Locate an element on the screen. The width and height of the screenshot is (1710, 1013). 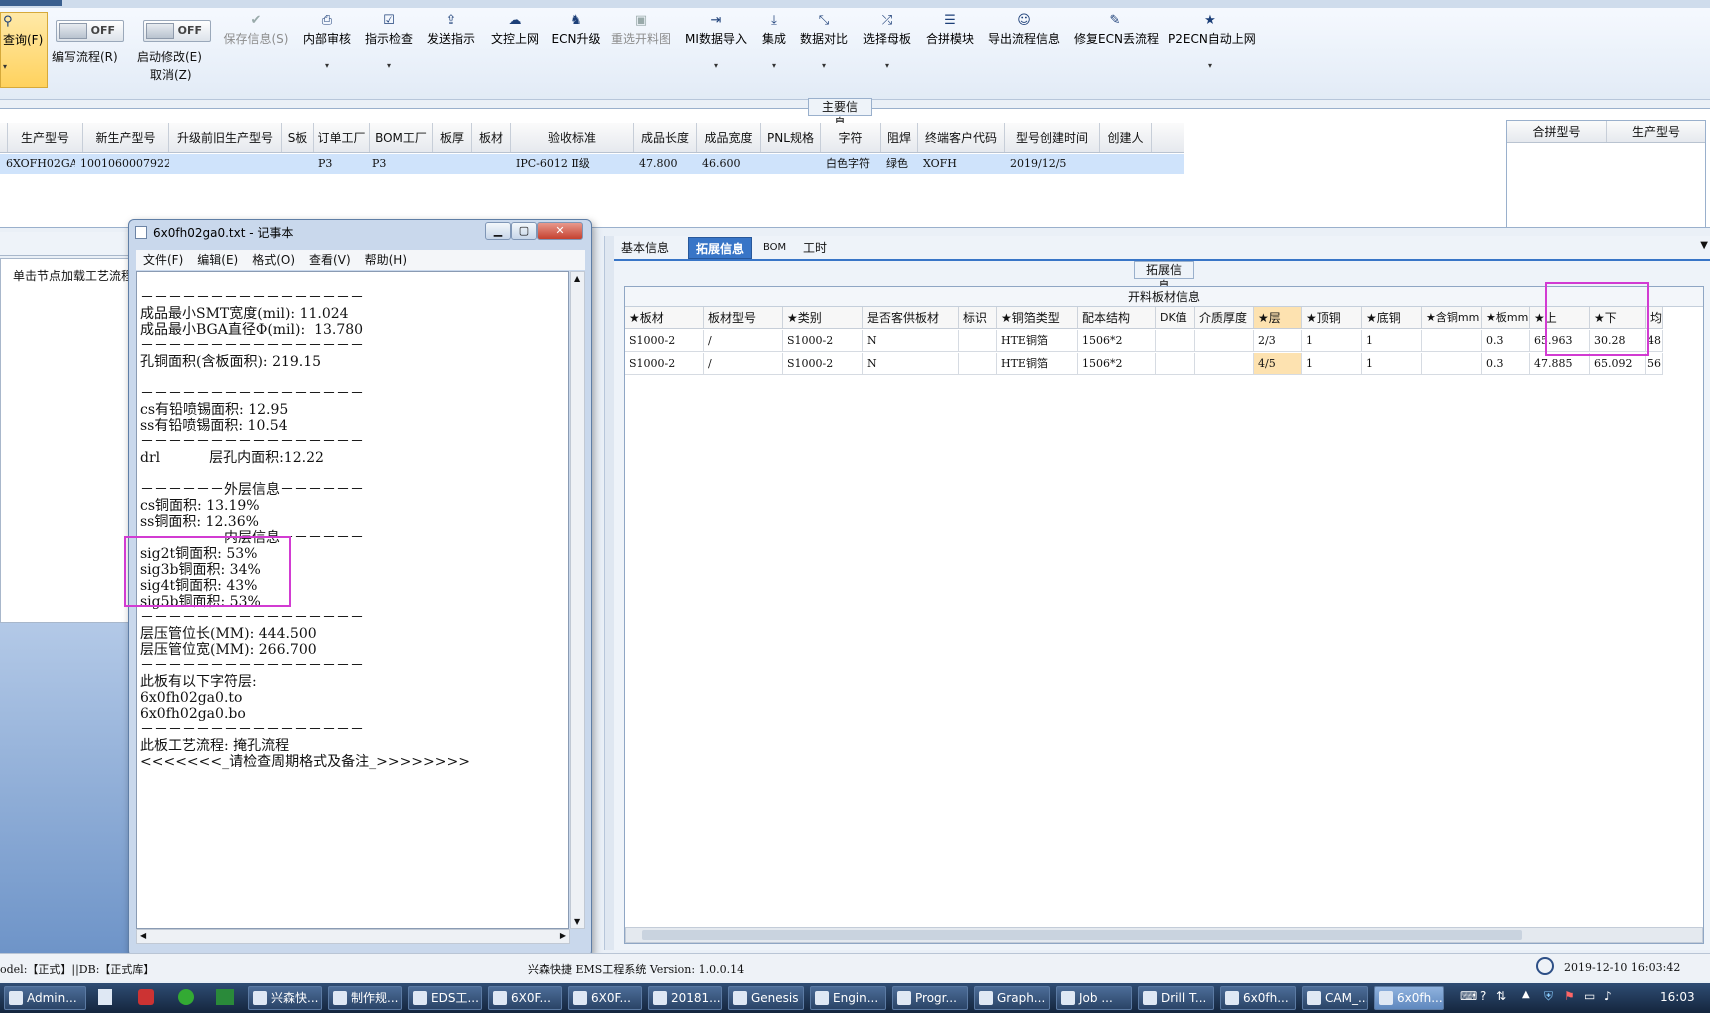
notepad-horizontal-scrollbar: ◀ ▶ is located at coordinates (353, 936).